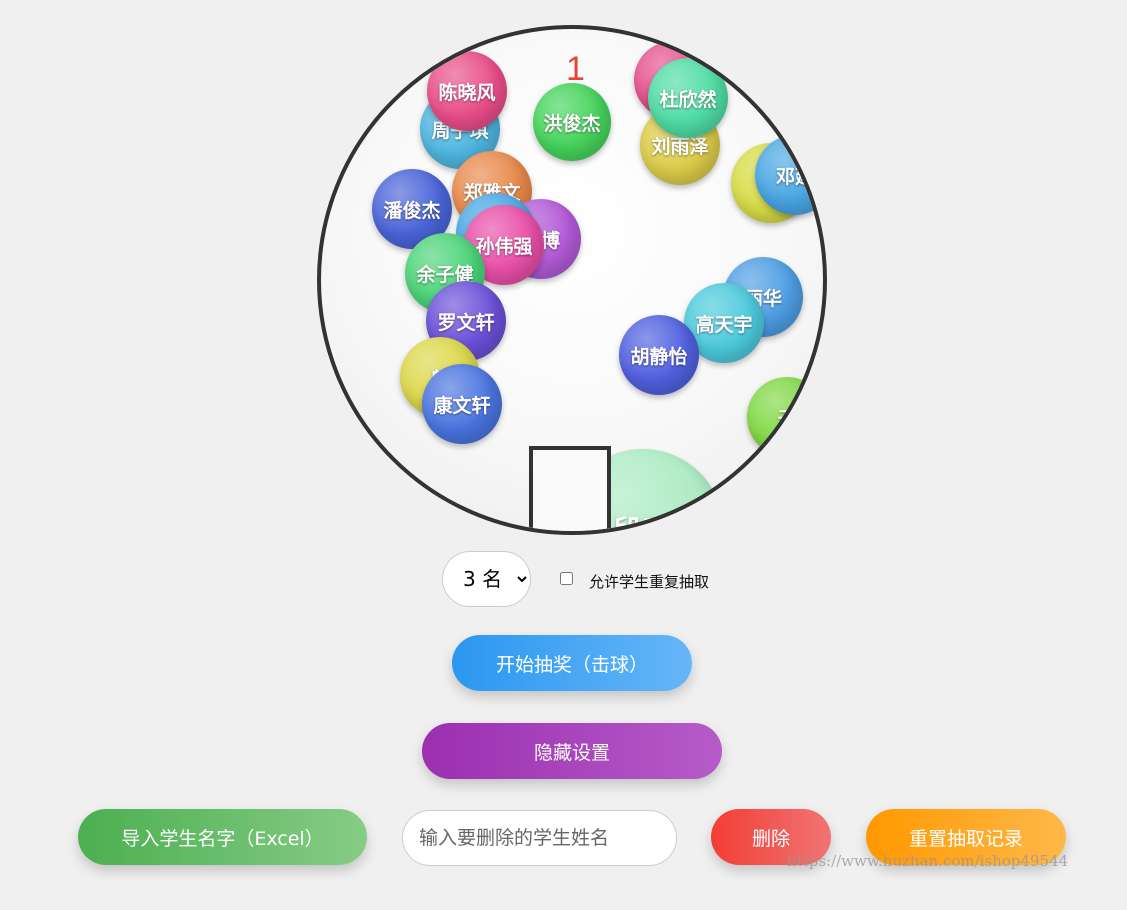 Image resolution: width=1127 pixels, height=910 pixels. I want to click on student-ball: 杜欣然, so click(688, 98).